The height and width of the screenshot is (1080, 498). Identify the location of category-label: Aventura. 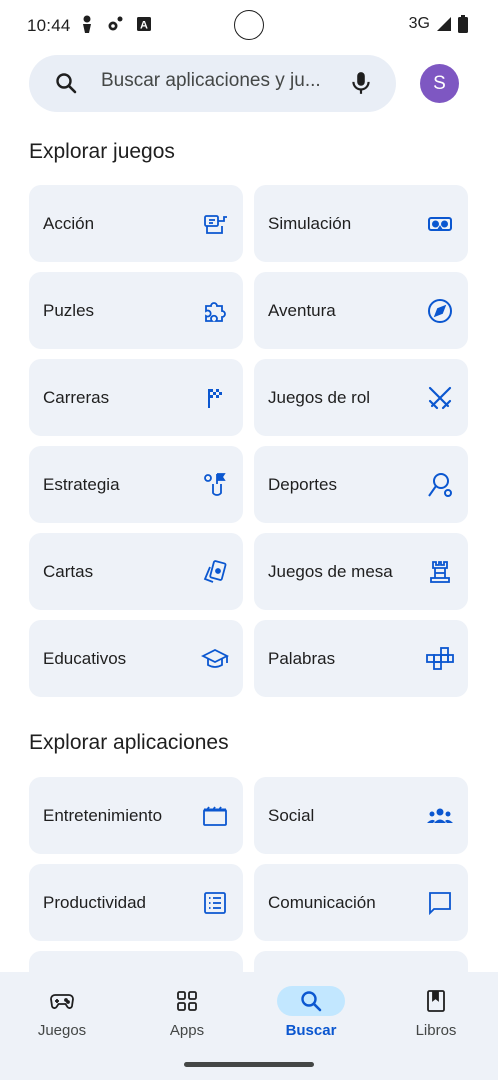
(302, 310).